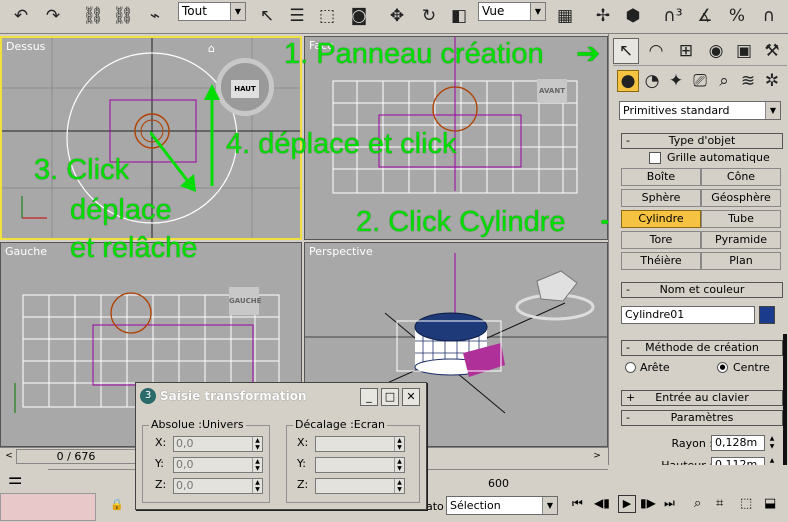  What do you see at coordinates (676, 110) in the screenshot?
I see `category-dropdown-value: Primitives standard` at bounding box center [676, 110].